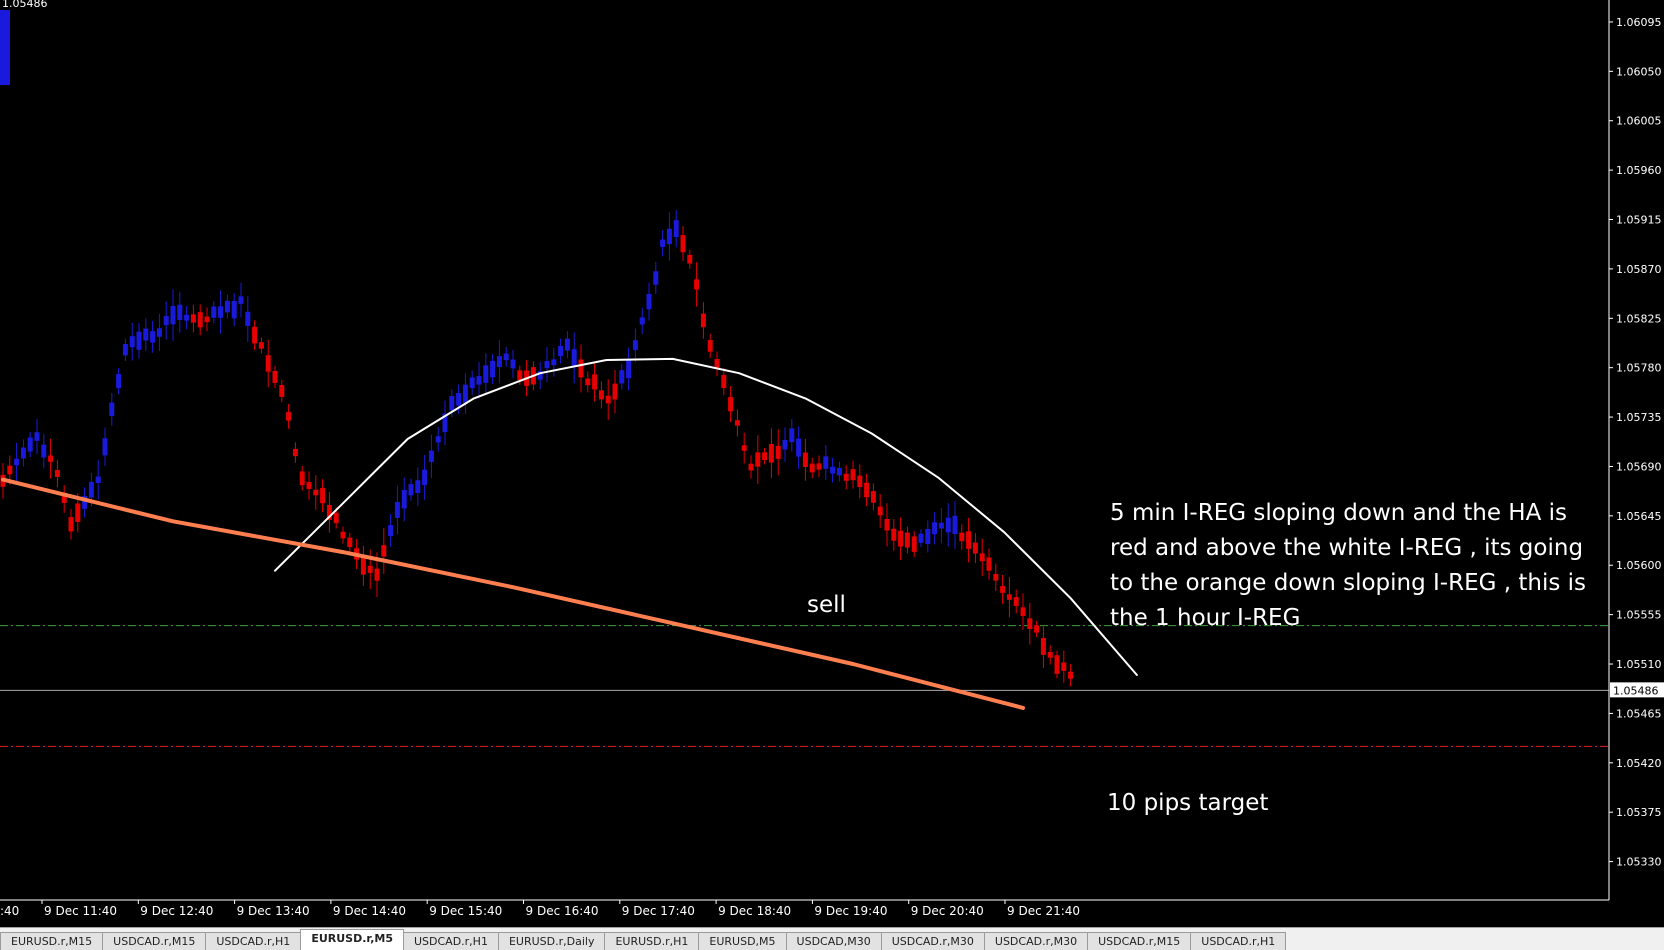 This screenshot has width=1664, height=950. What do you see at coordinates (1338, 513) in the screenshot?
I see `annotation-line-1: 5 min I-REG sloping down and the HA is` at bounding box center [1338, 513].